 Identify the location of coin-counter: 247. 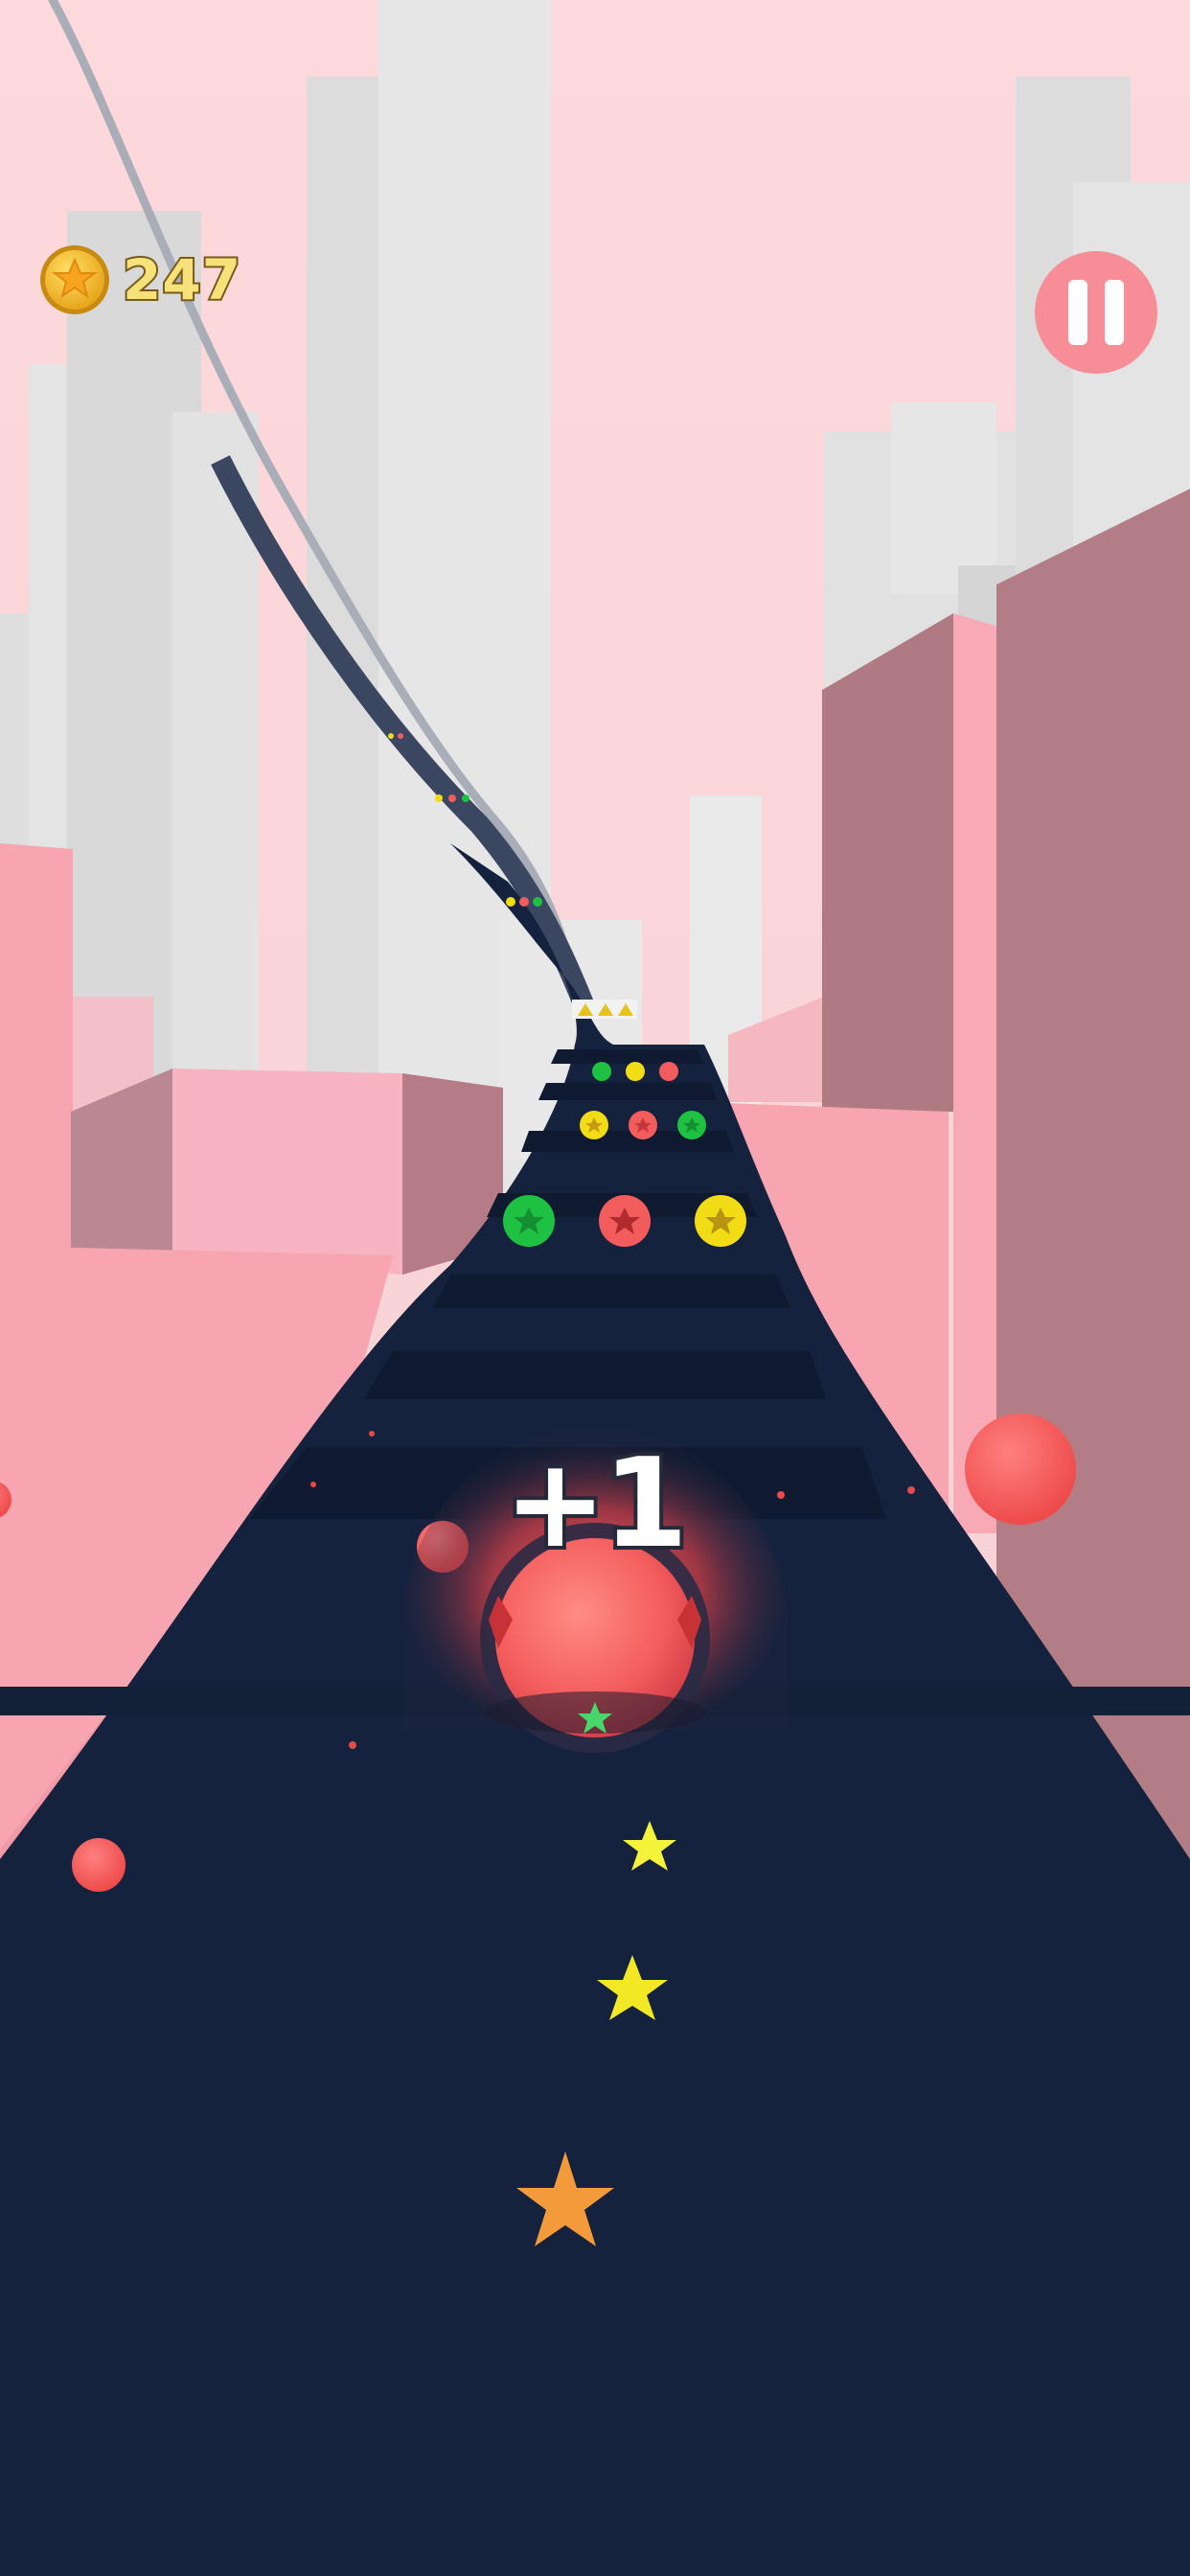
(140, 280).